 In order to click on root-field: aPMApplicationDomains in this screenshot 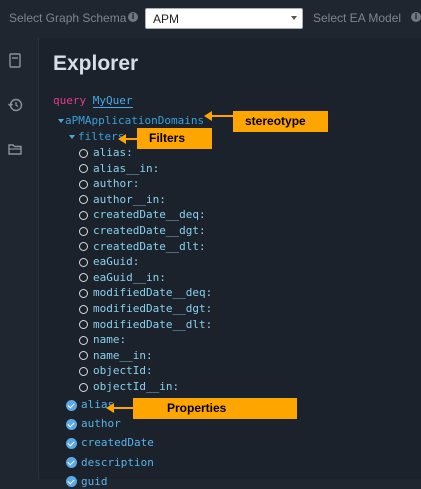, I will do `click(134, 121)`.